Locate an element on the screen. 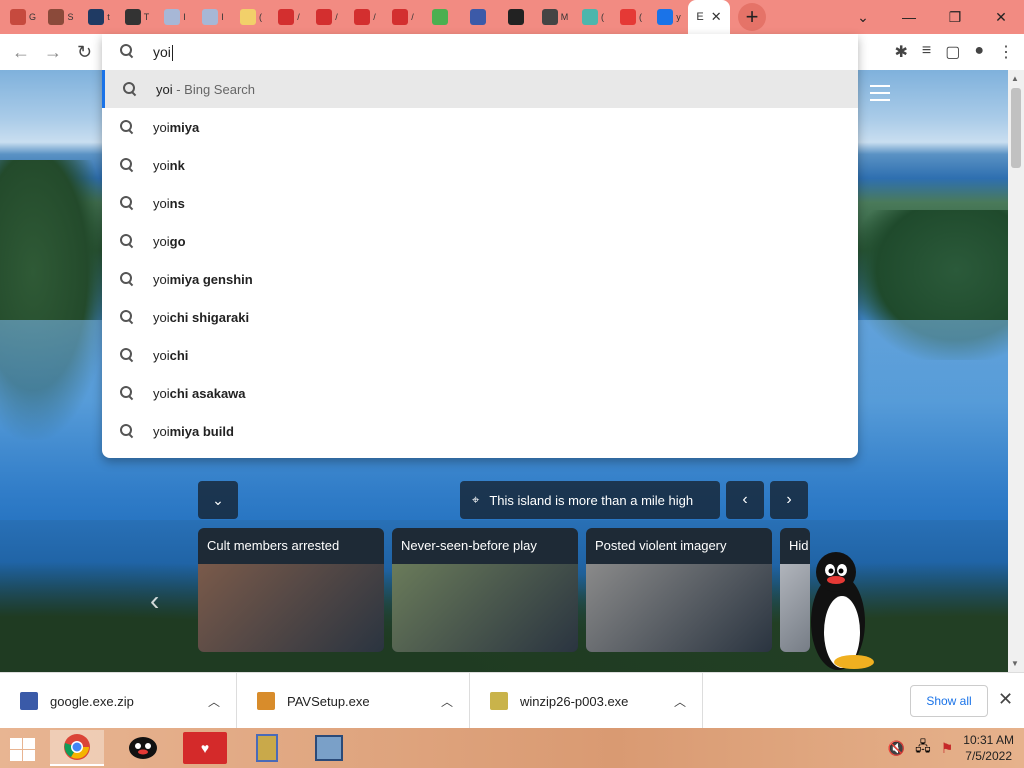  system-tray: 🔇 🖧 ⚑ 10:31 AM 7/5/2022 is located at coordinates (951, 748).